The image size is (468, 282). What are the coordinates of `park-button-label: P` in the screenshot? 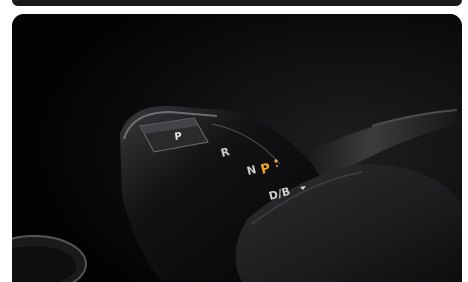 It's located at (178, 137).